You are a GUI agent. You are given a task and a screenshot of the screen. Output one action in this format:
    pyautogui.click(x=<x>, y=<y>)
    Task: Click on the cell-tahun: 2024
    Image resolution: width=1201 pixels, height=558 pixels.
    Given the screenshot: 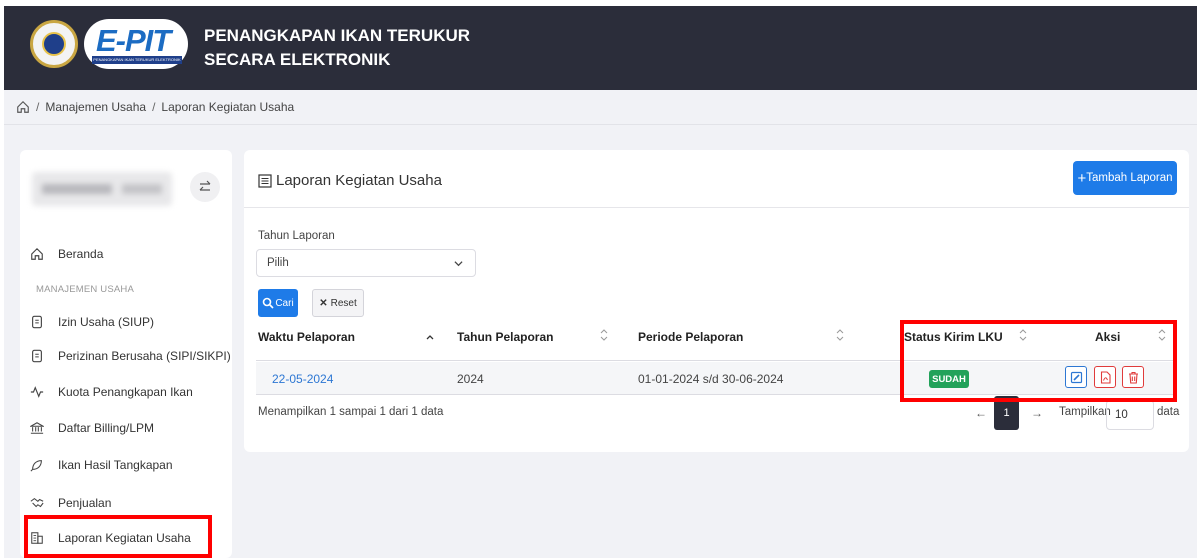 What is the action you would take?
    pyautogui.click(x=470, y=379)
    